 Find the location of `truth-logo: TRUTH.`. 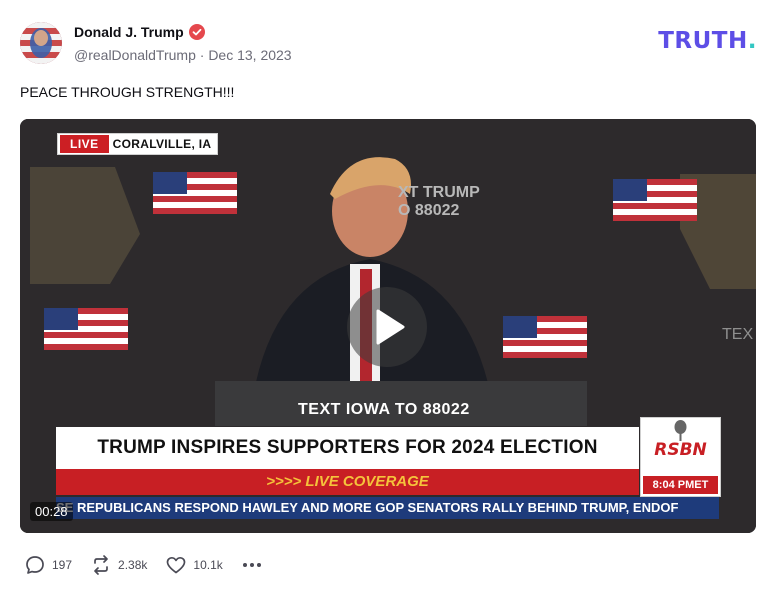

truth-logo: TRUTH. is located at coordinates (707, 41).